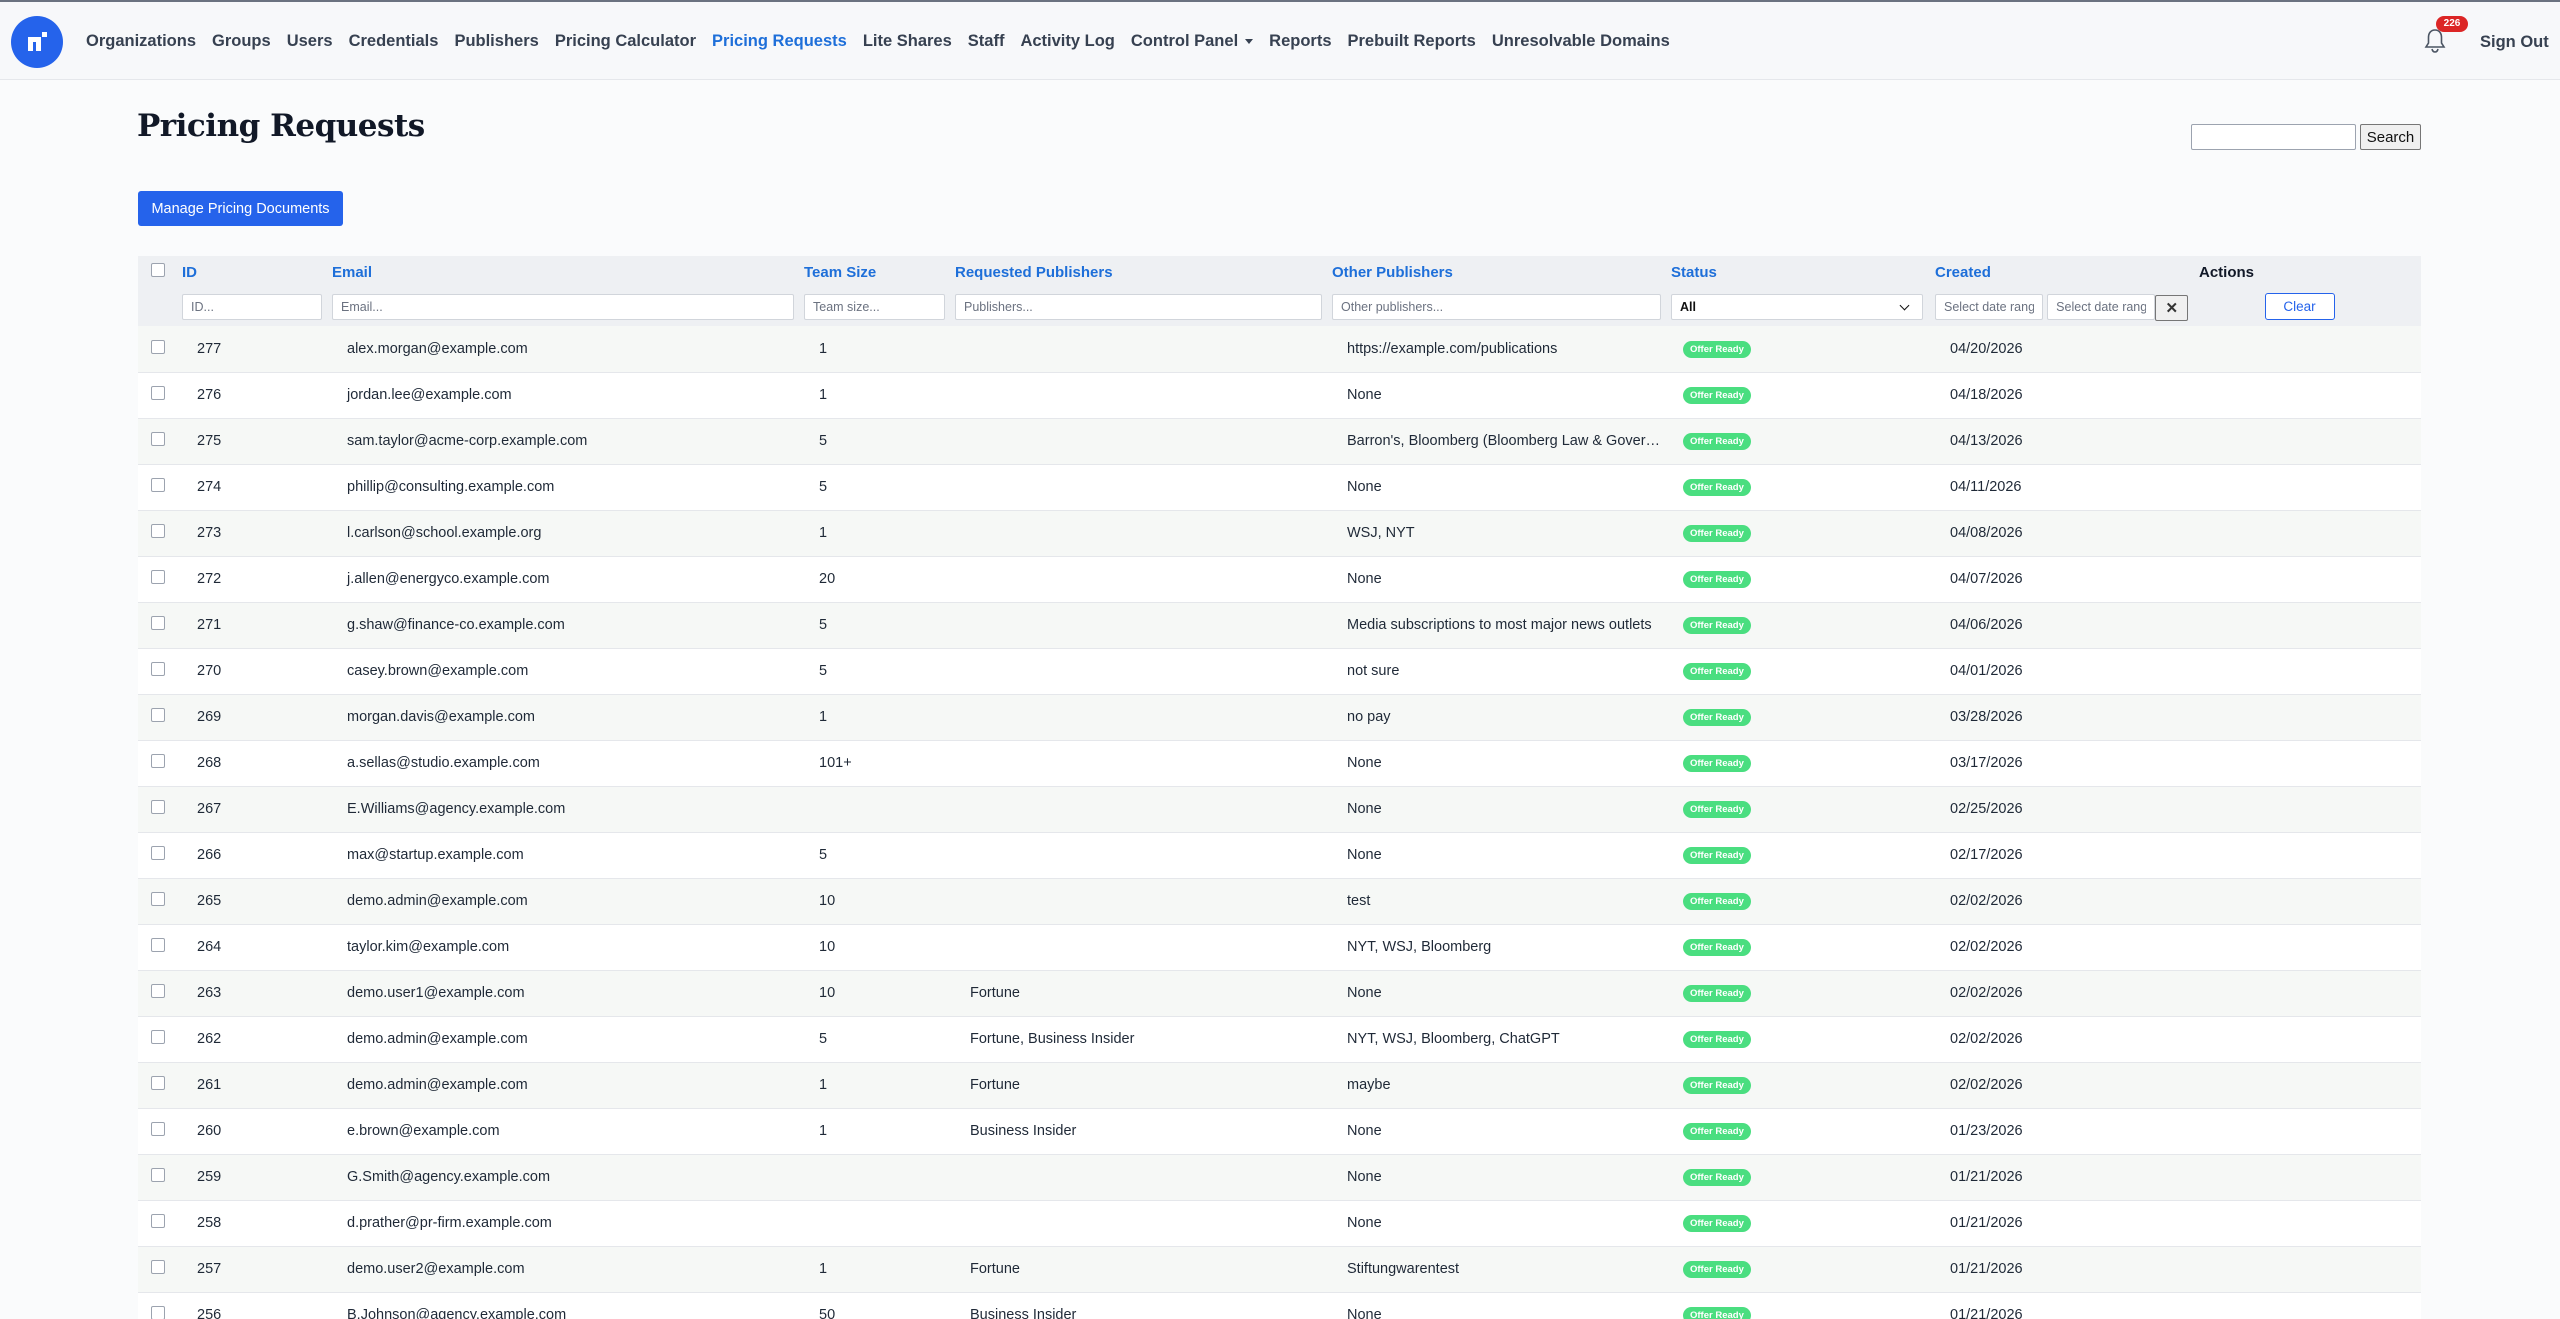  I want to click on nav-link-organizations: Organizations, so click(141, 41).